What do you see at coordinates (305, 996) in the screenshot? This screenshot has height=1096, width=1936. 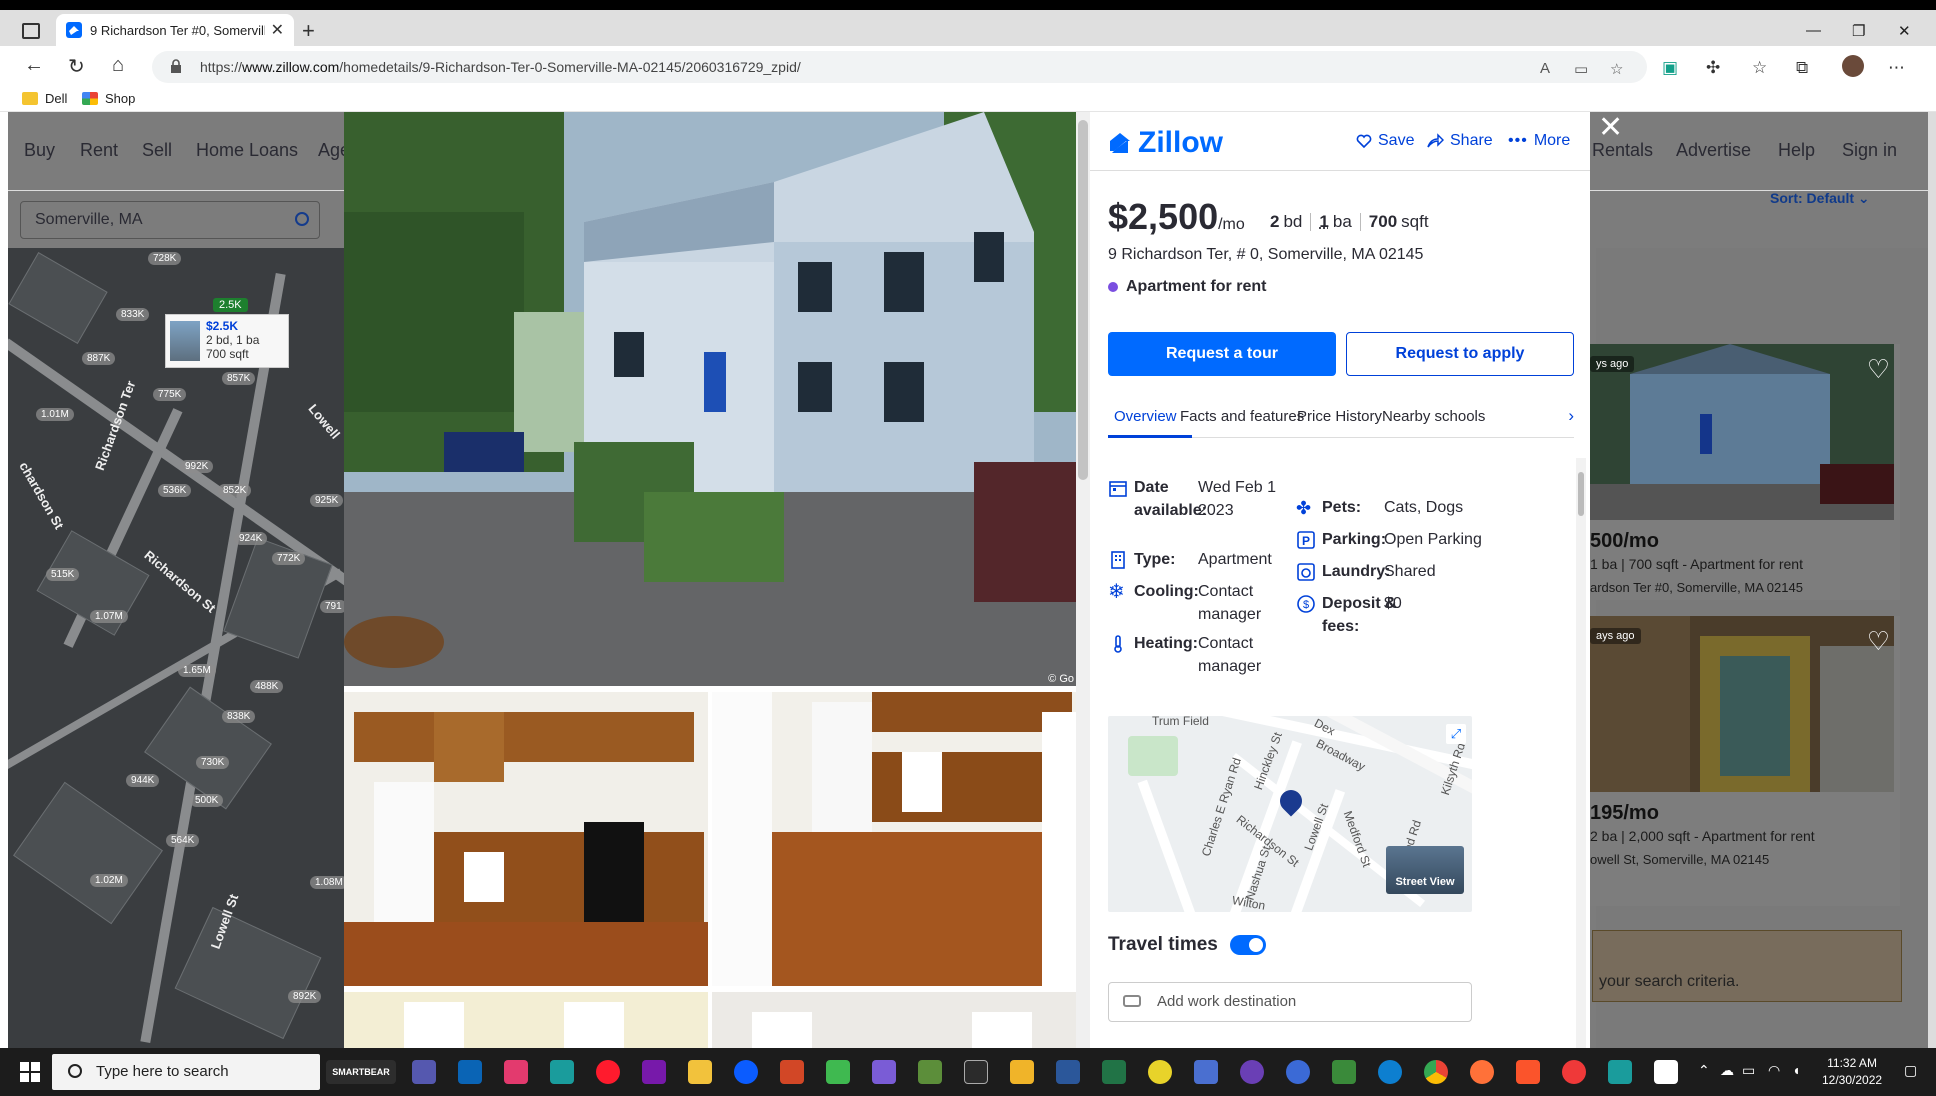 I see `map-price: 892K` at bounding box center [305, 996].